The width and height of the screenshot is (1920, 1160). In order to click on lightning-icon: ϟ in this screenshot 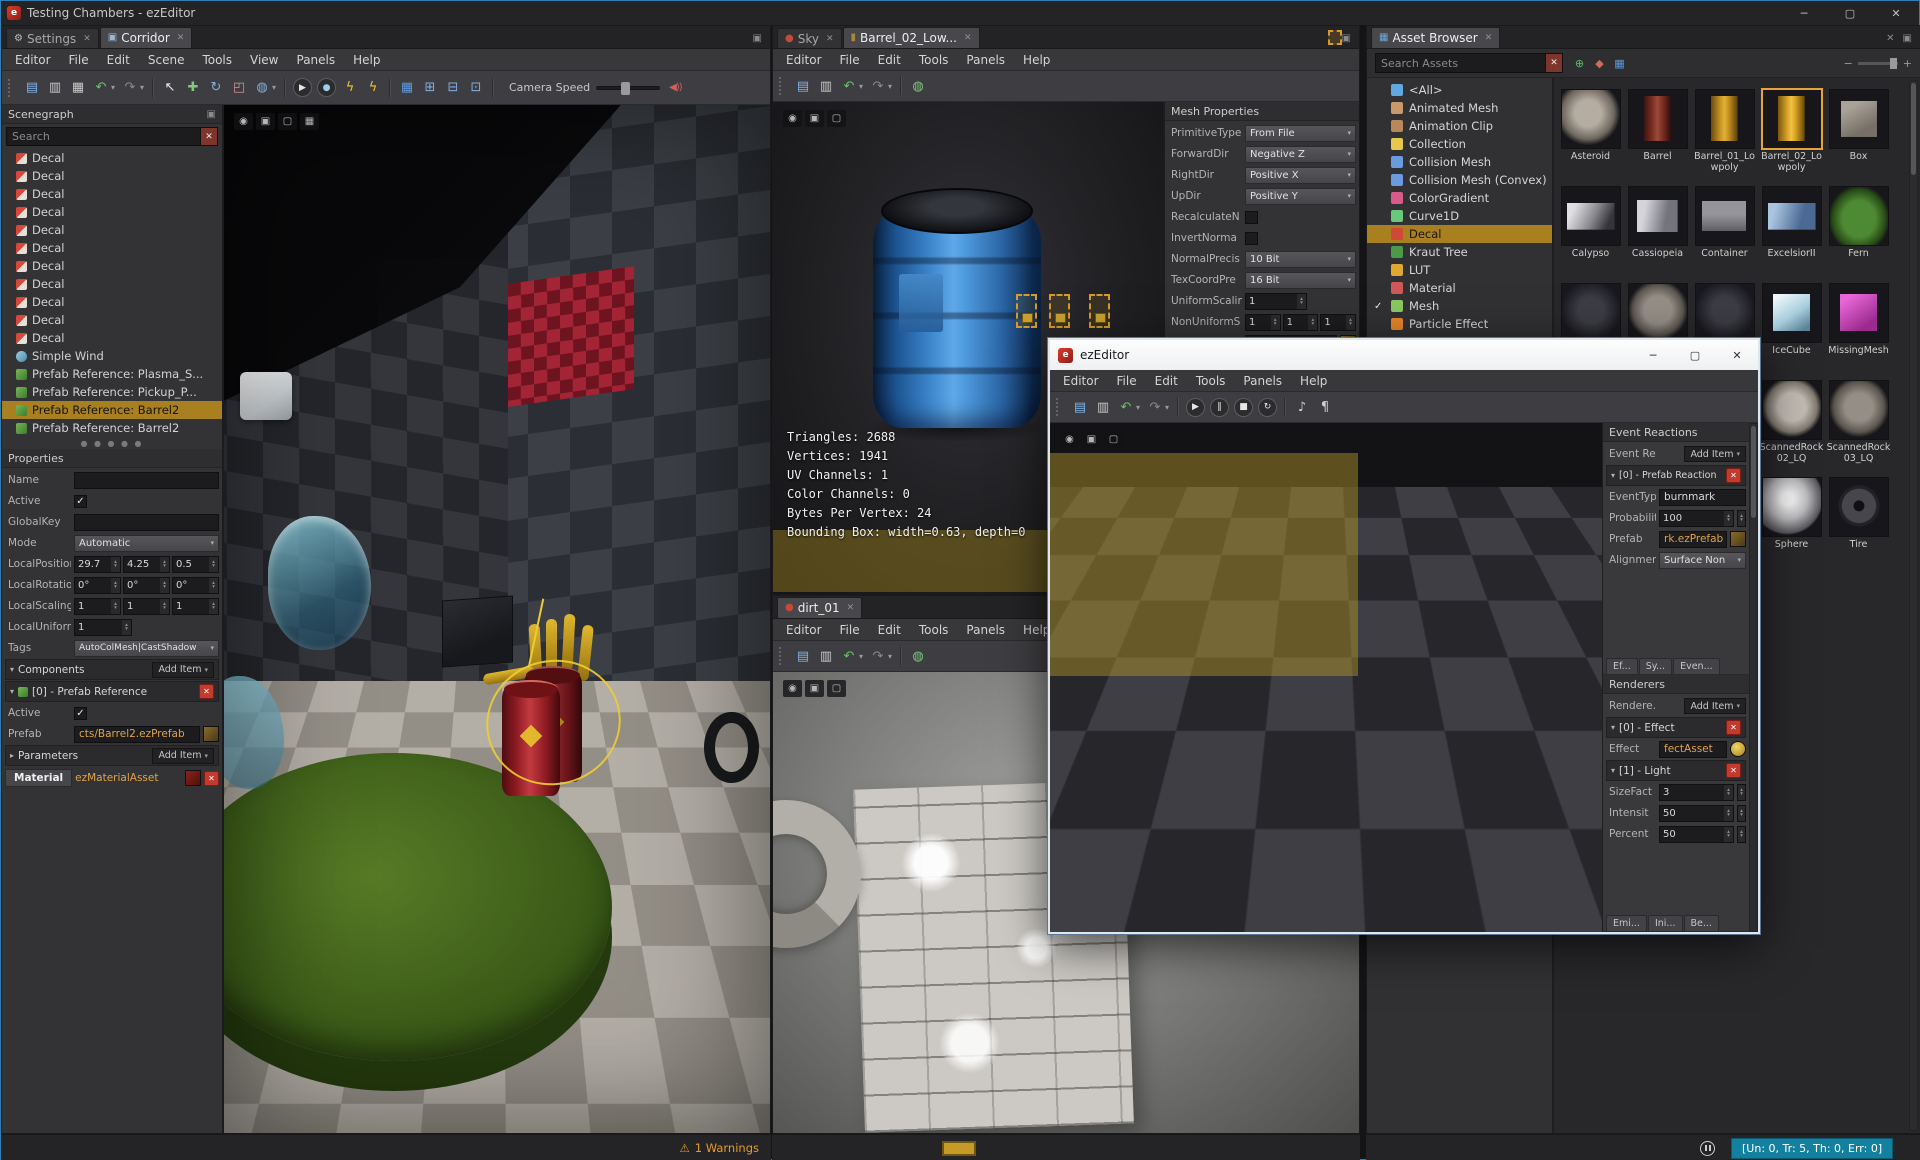, I will do `click(373, 88)`.